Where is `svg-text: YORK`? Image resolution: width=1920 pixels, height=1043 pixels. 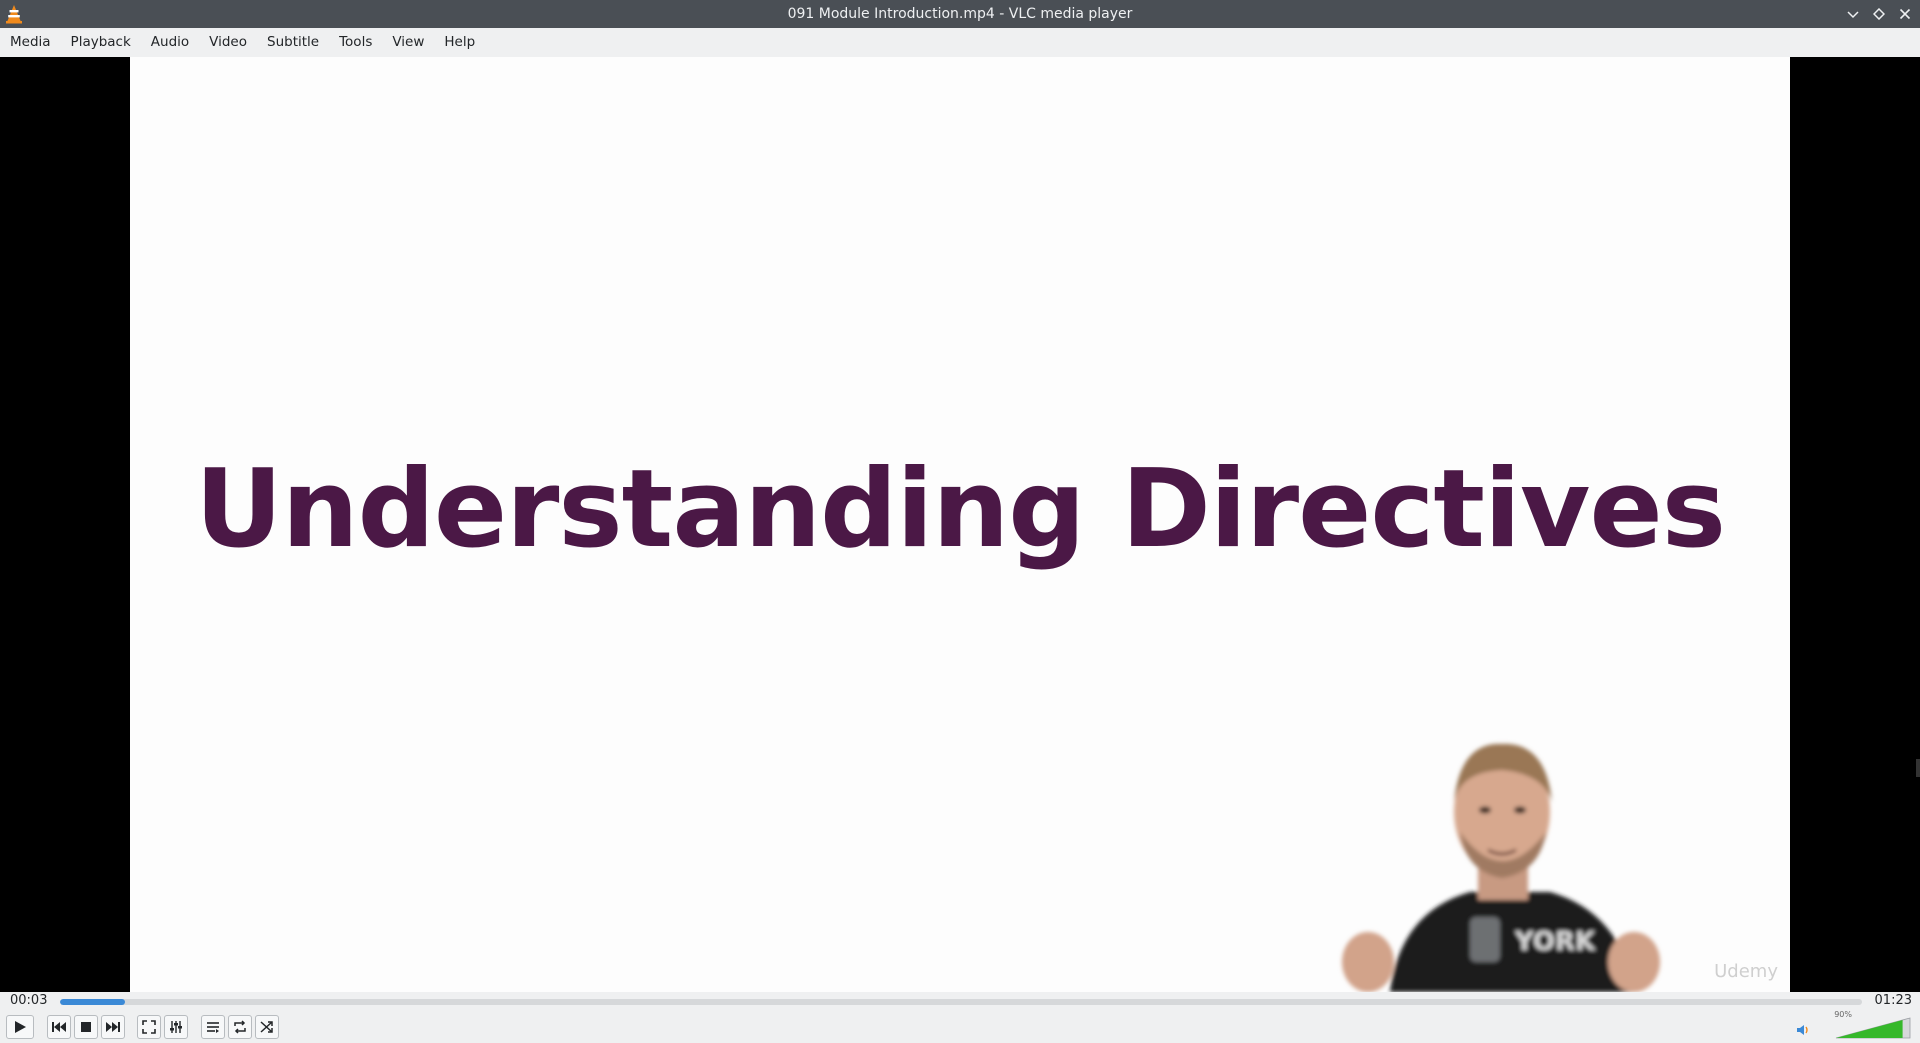 svg-text: YORK is located at coordinates (1555, 942).